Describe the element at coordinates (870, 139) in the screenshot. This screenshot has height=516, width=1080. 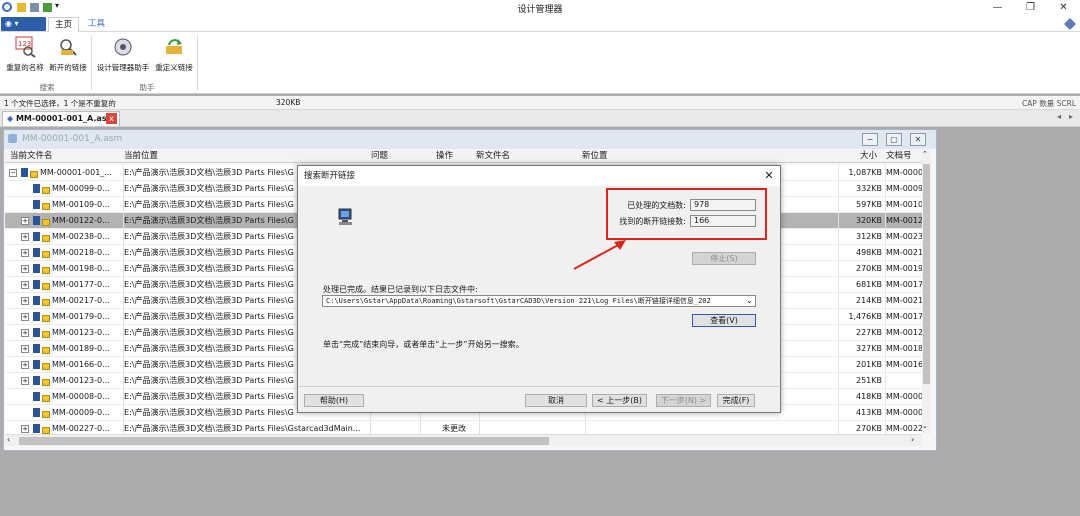
I see `inner-minimize-button: −` at that location.